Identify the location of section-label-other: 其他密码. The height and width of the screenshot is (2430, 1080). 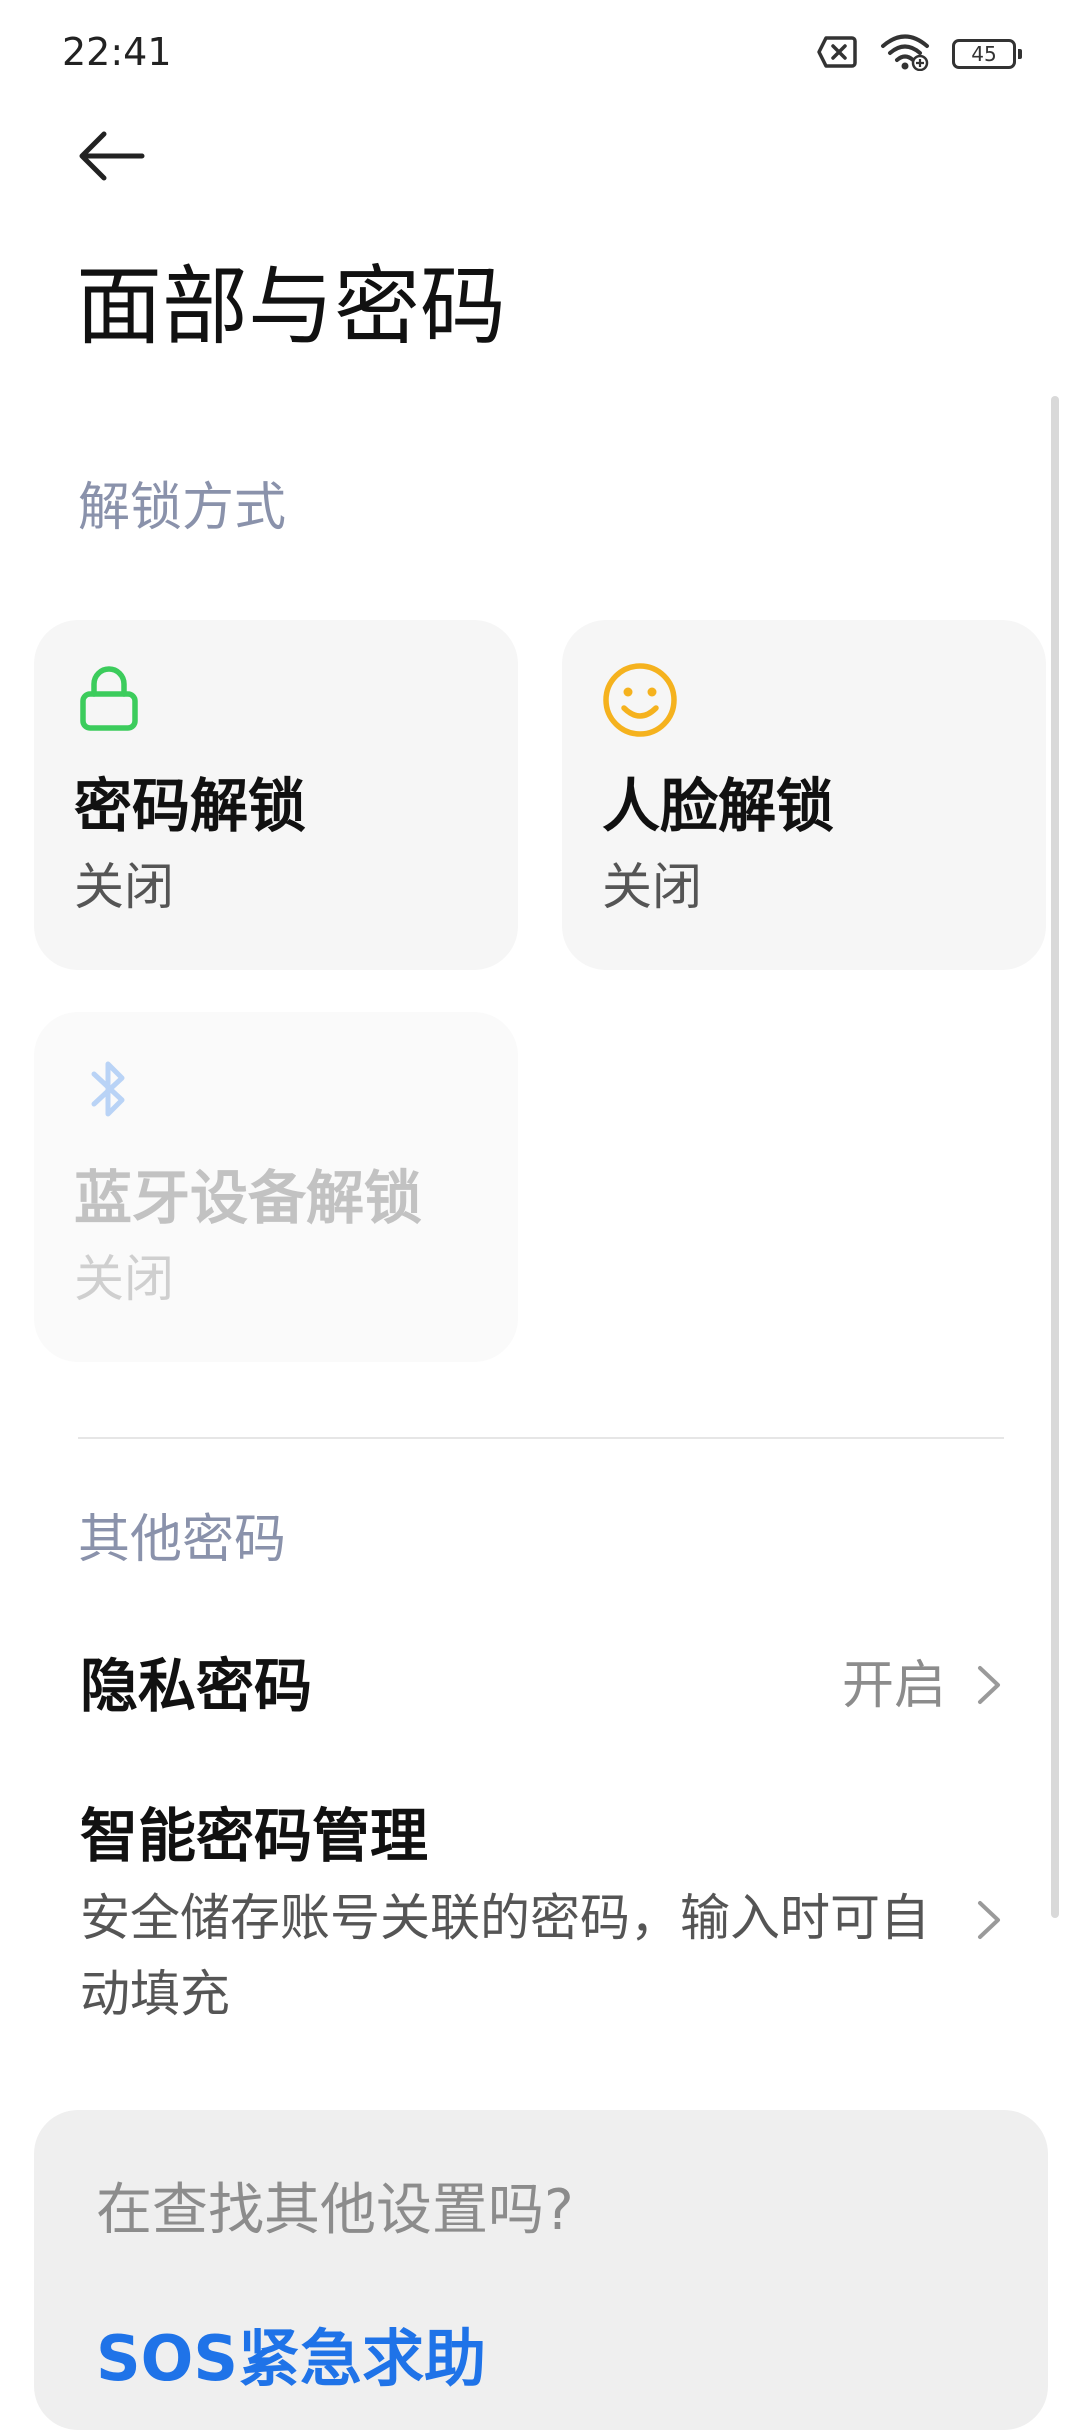
(182, 1540).